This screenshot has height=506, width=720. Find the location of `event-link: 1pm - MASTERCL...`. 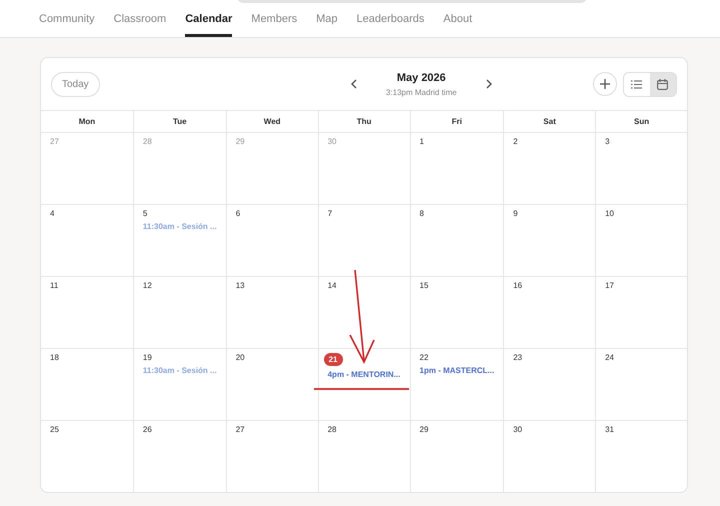

event-link: 1pm - MASTERCL... is located at coordinates (457, 370).